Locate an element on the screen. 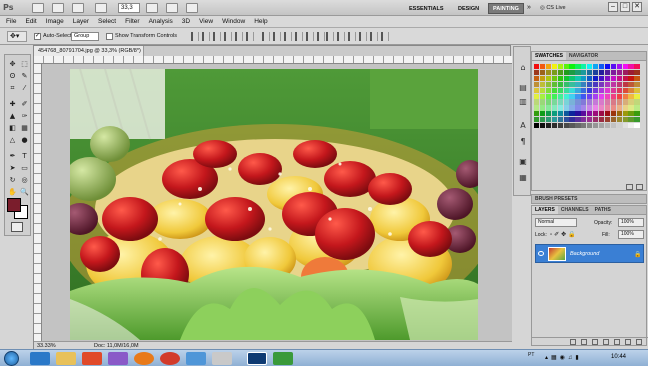 The height and width of the screenshot is (366, 648). new-swatch-icon is located at coordinates (629, 187).